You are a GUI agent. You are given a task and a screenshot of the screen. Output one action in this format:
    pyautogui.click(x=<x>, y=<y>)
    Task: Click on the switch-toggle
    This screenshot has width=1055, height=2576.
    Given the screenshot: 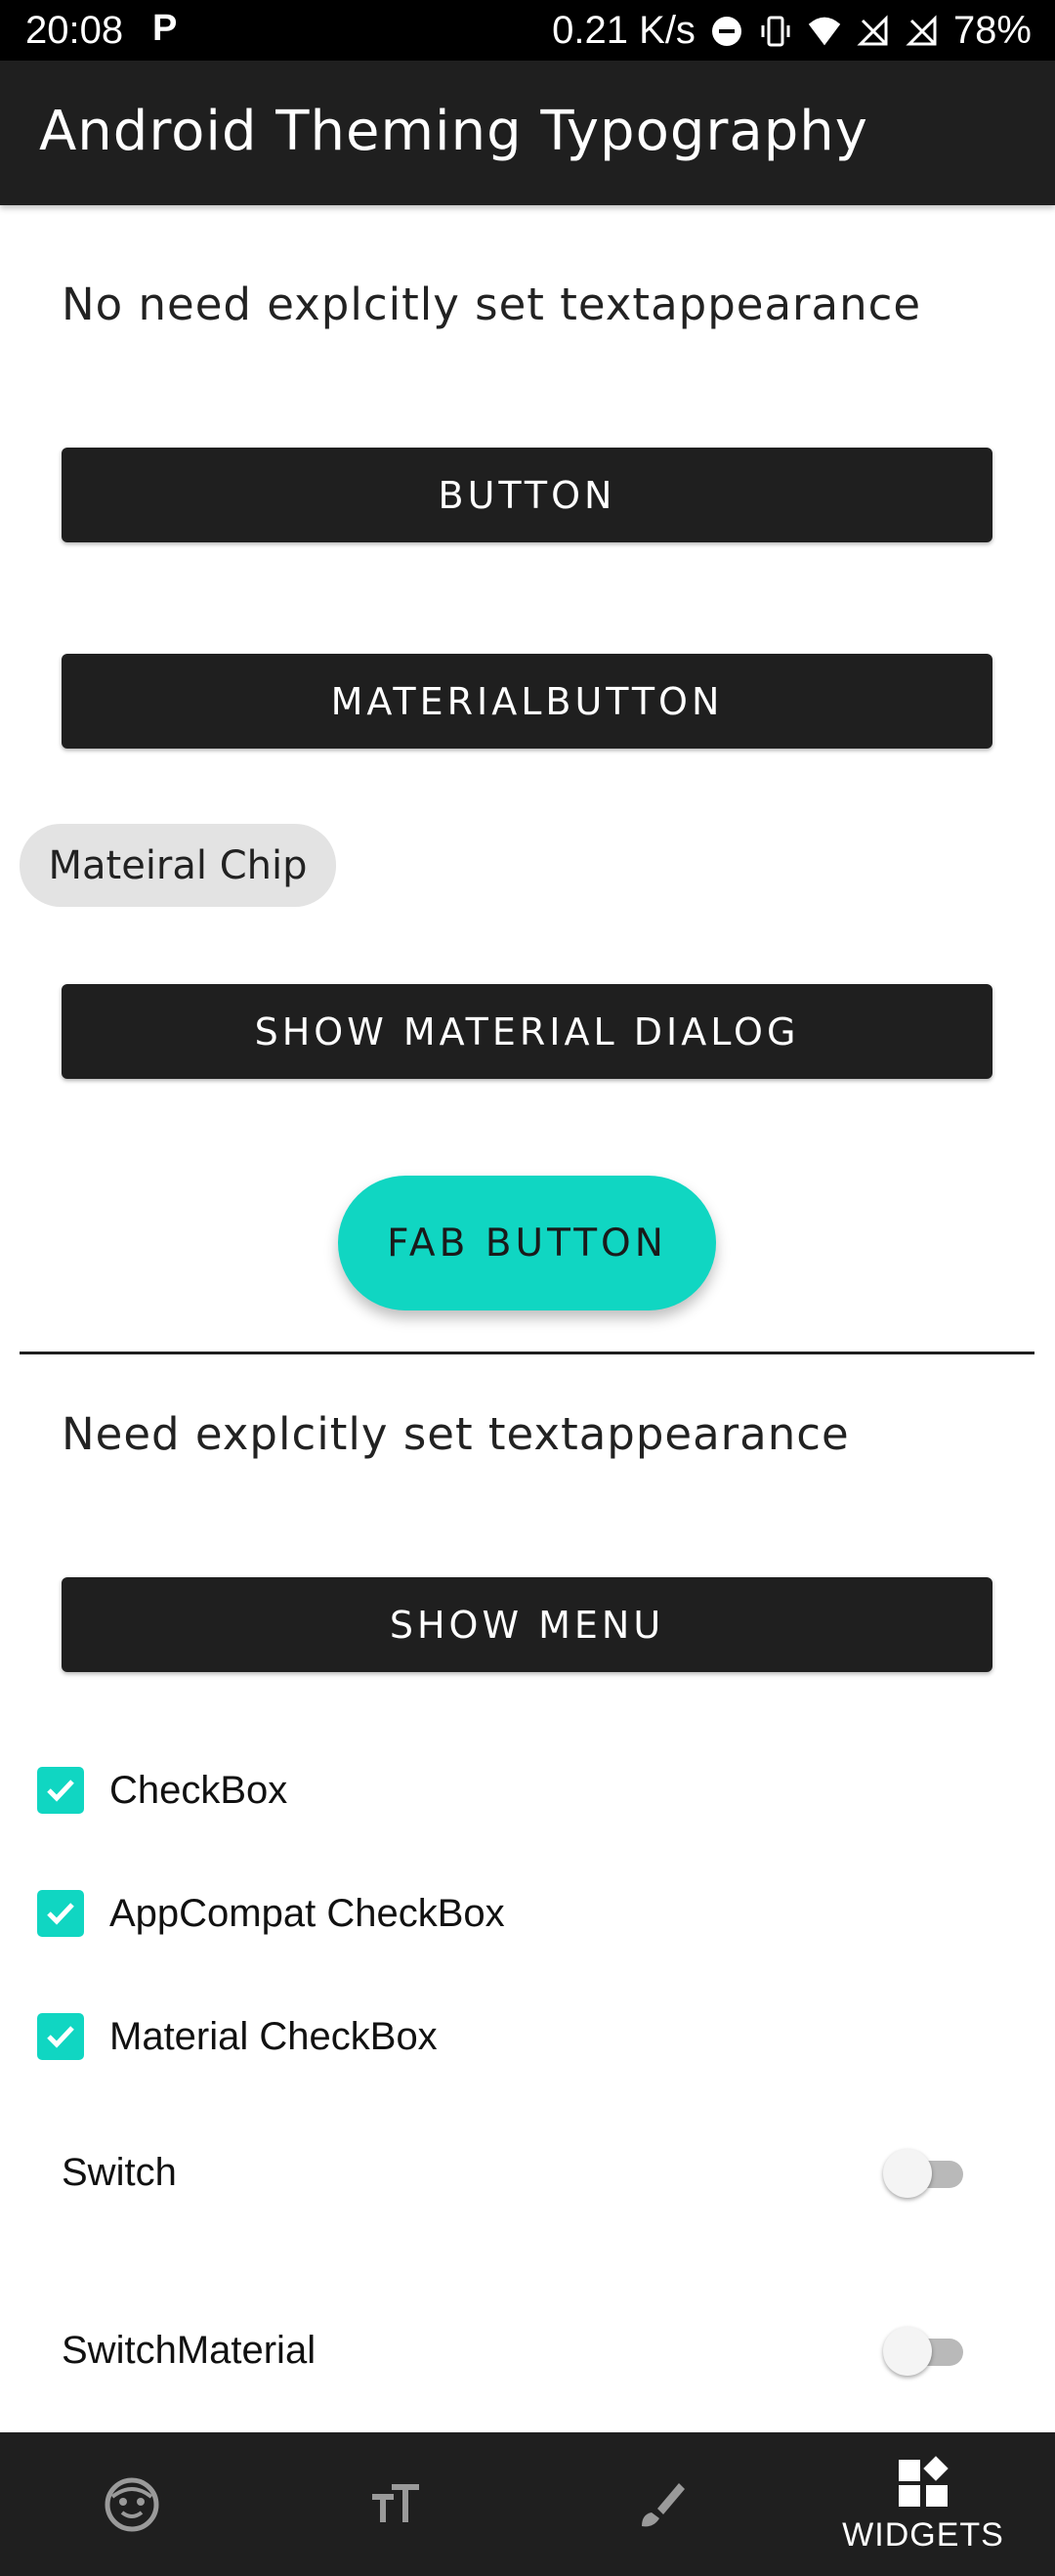 What is the action you would take?
    pyautogui.click(x=924, y=2173)
    